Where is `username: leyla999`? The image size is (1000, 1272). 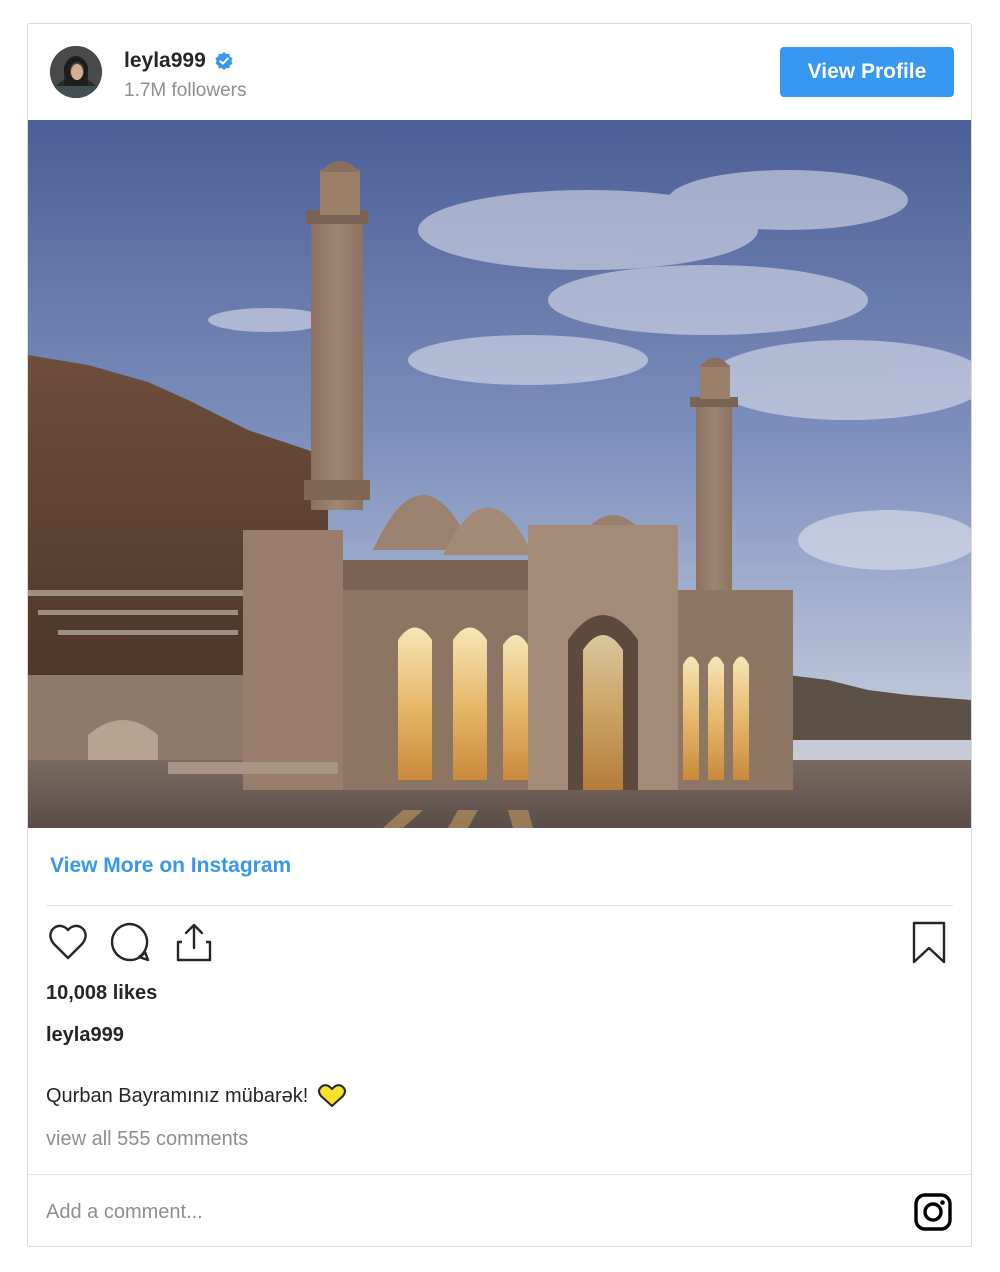
username: leyla999 is located at coordinates (165, 61).